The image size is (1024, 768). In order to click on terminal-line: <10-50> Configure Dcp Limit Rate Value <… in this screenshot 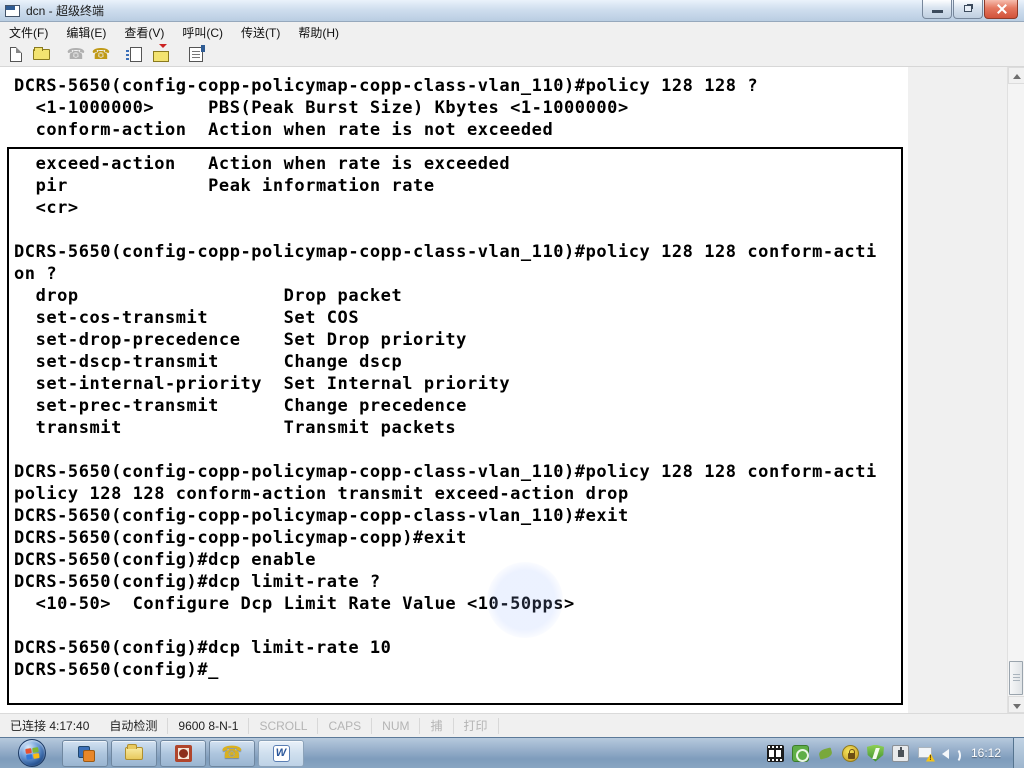, I will do `click(294, 604)`.